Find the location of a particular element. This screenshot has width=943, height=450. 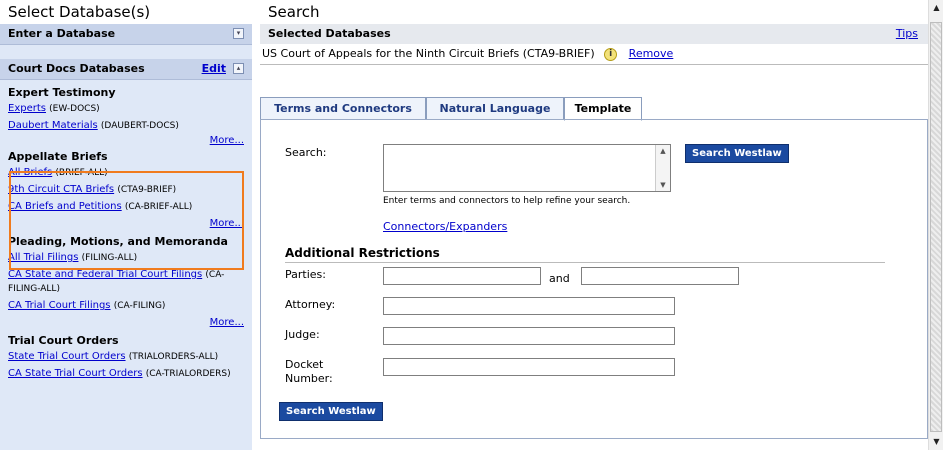

db-code: (EW-DOCS) is located at coordinates (74, 109).